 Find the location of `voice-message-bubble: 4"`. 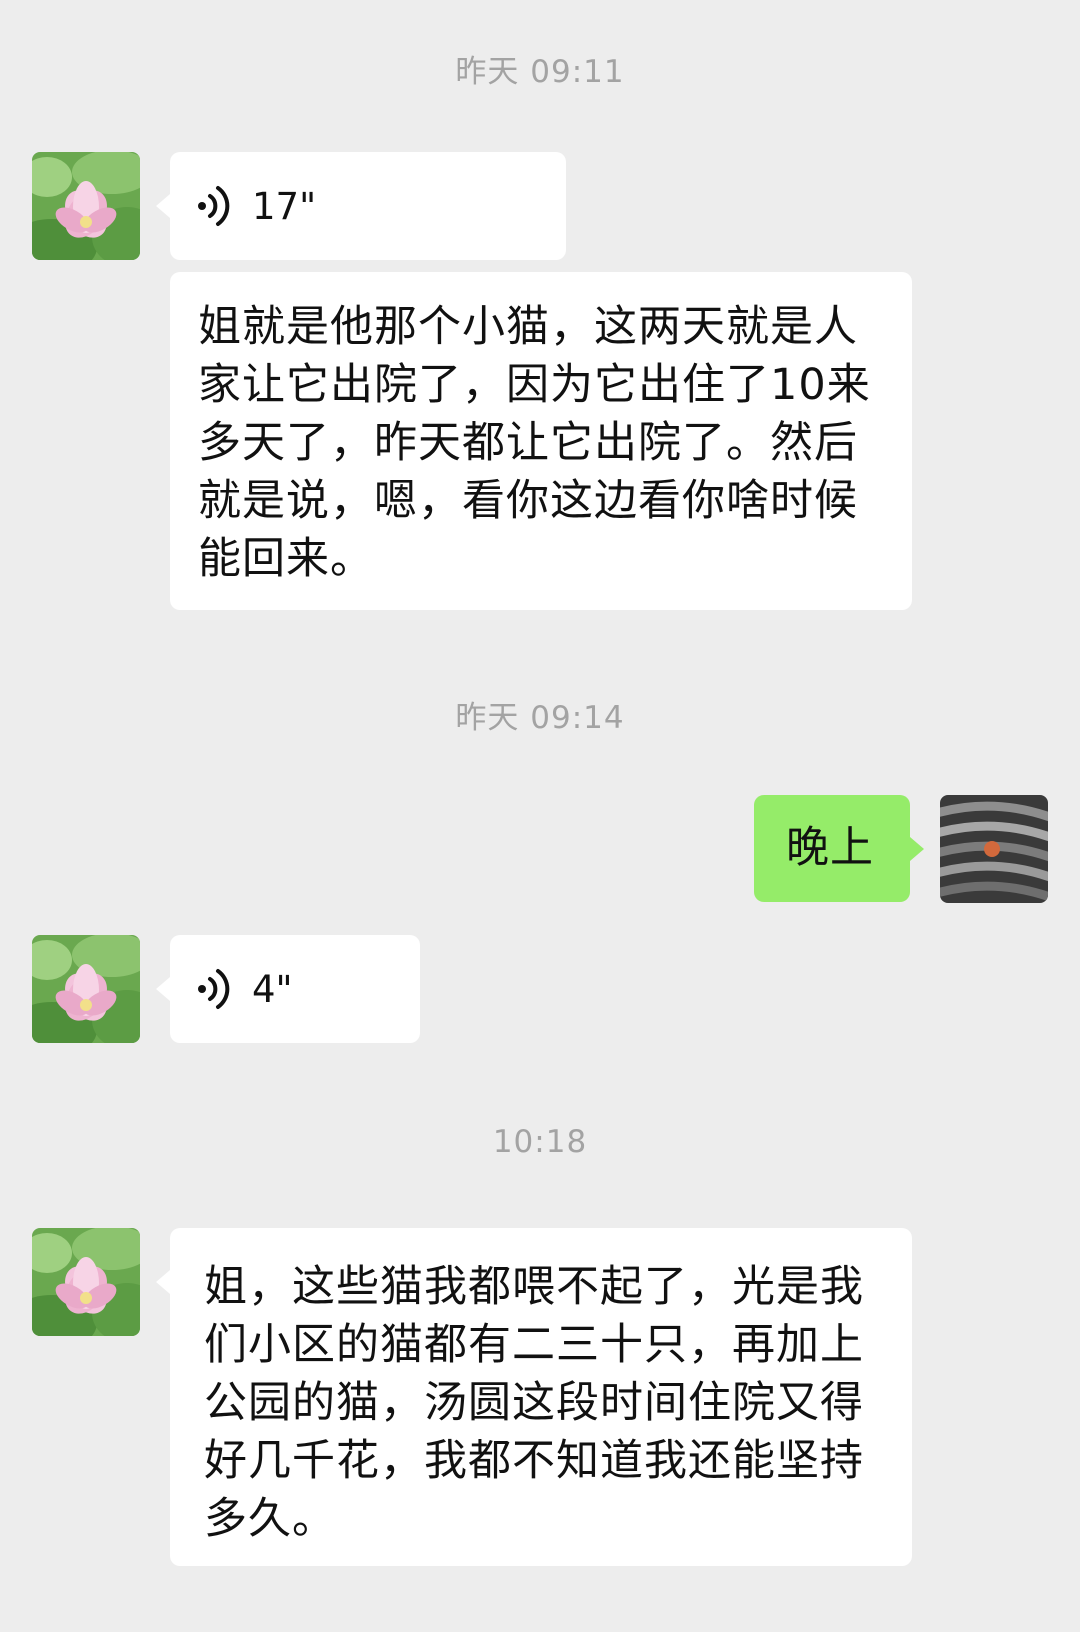

voice-message-bubble: 4" is located at coordinates (288, 989).